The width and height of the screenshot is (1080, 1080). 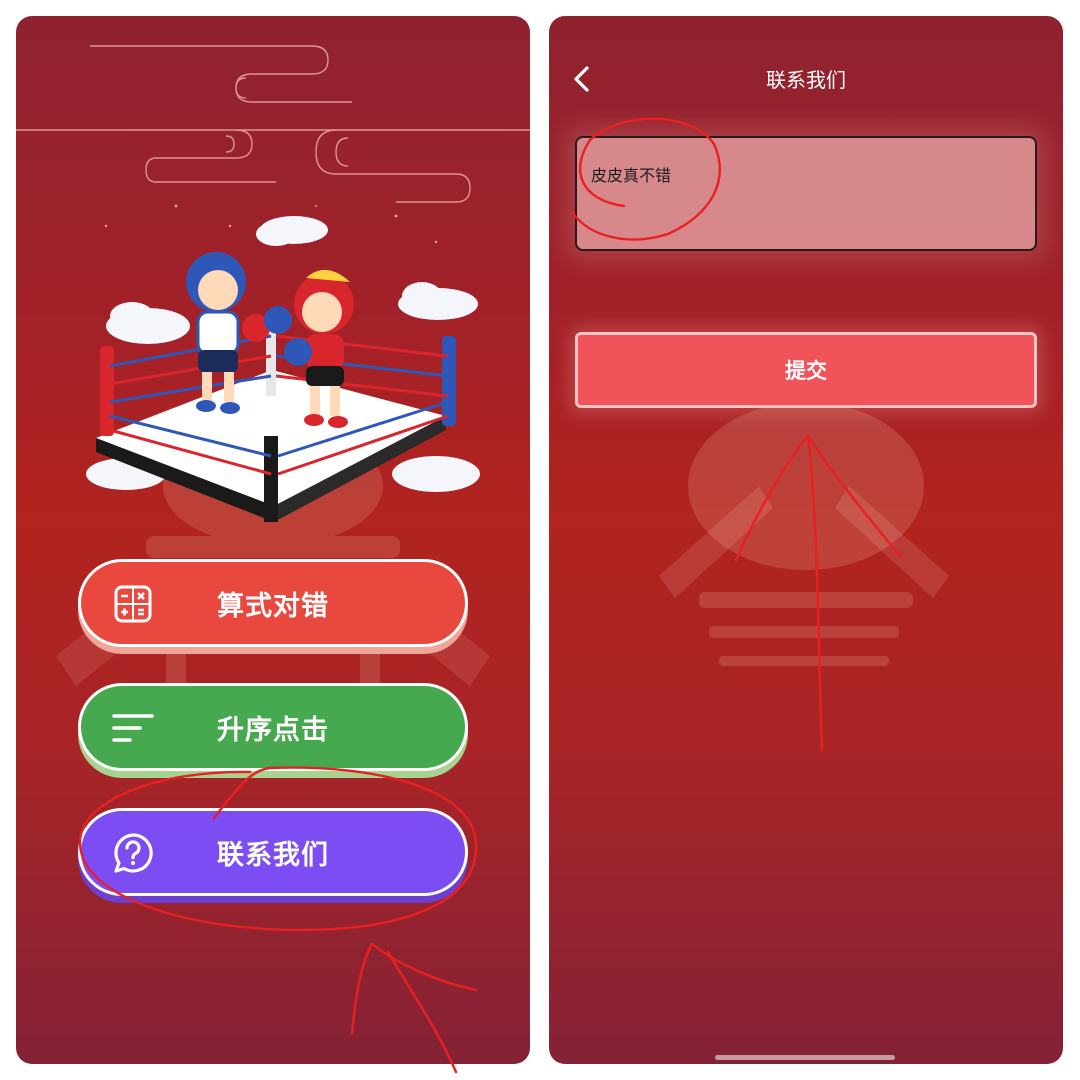 I want to click on contact-us-button: 联系我们, so click(x=273, y=852).